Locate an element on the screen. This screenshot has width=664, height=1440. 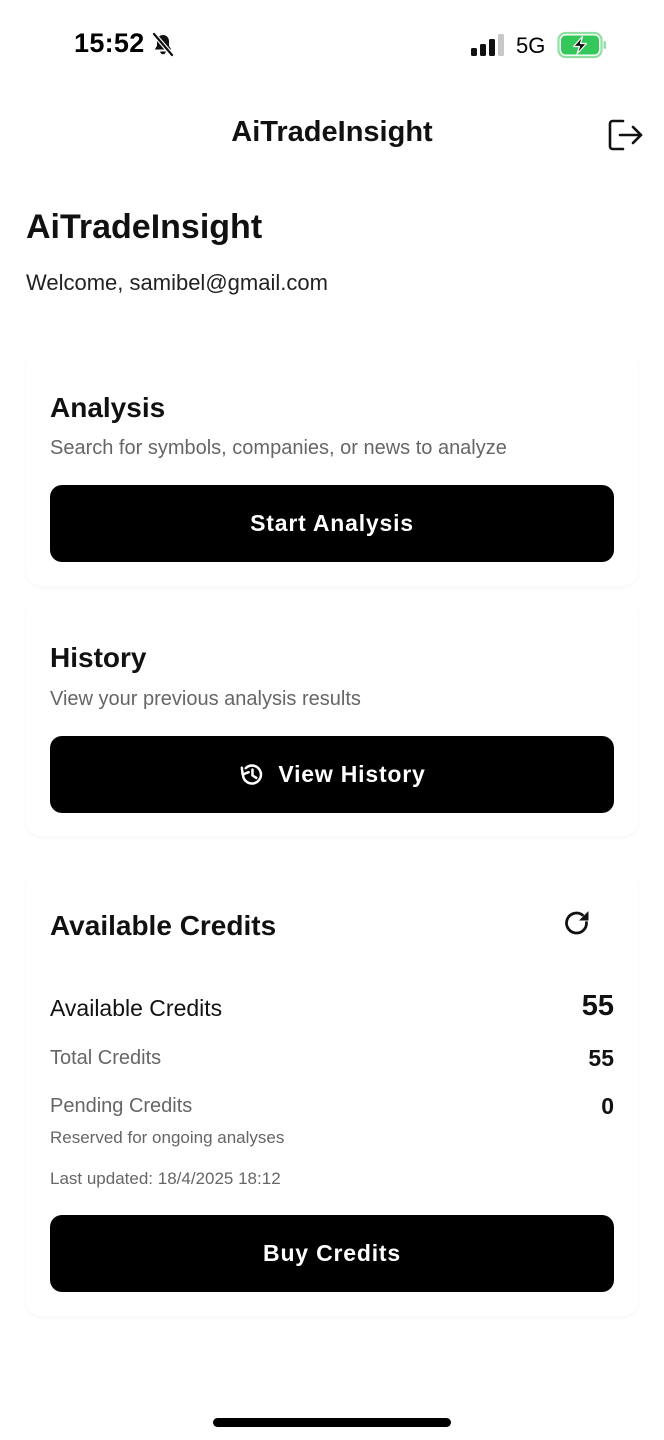
bell-slash-icon is located at coordinates (163, 44).